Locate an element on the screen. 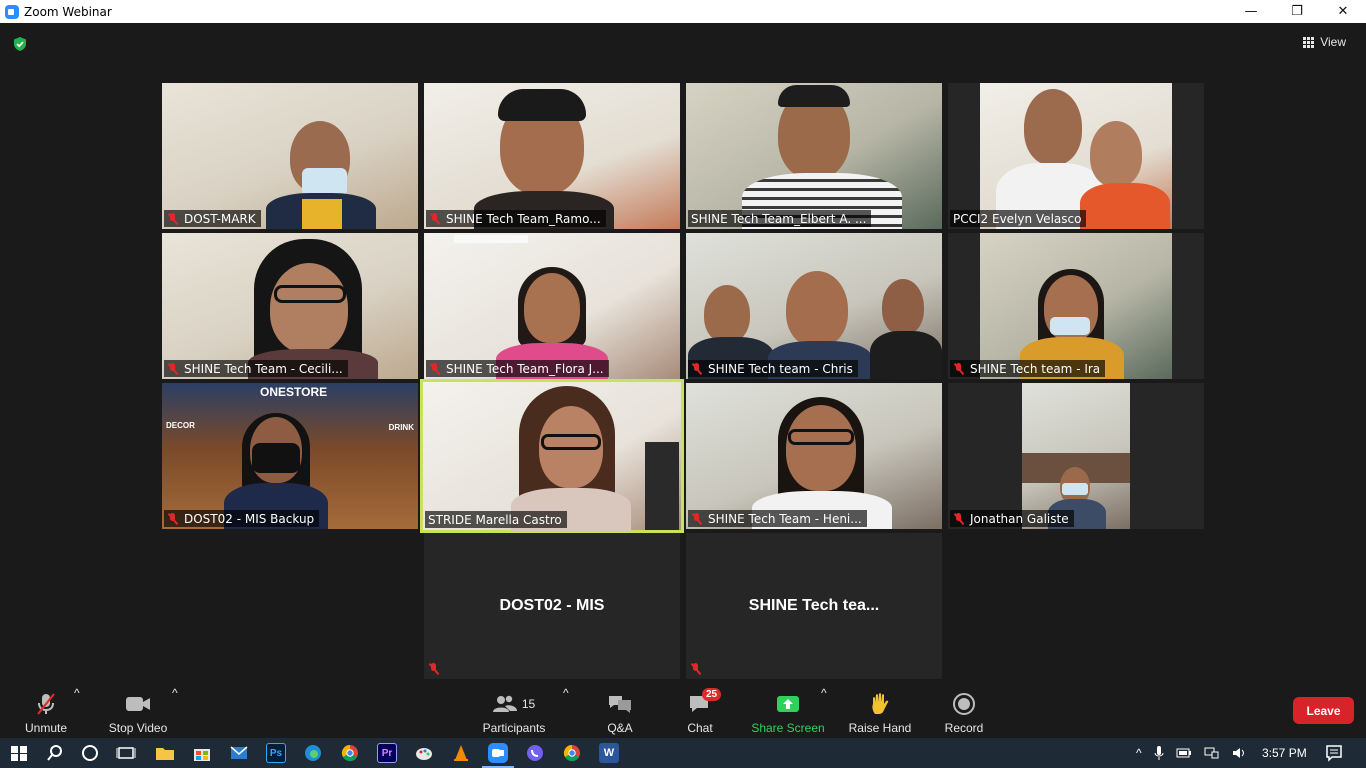 The image size is (1366, 768). restore-button: ❐ is located at coordinates (1297, 11).